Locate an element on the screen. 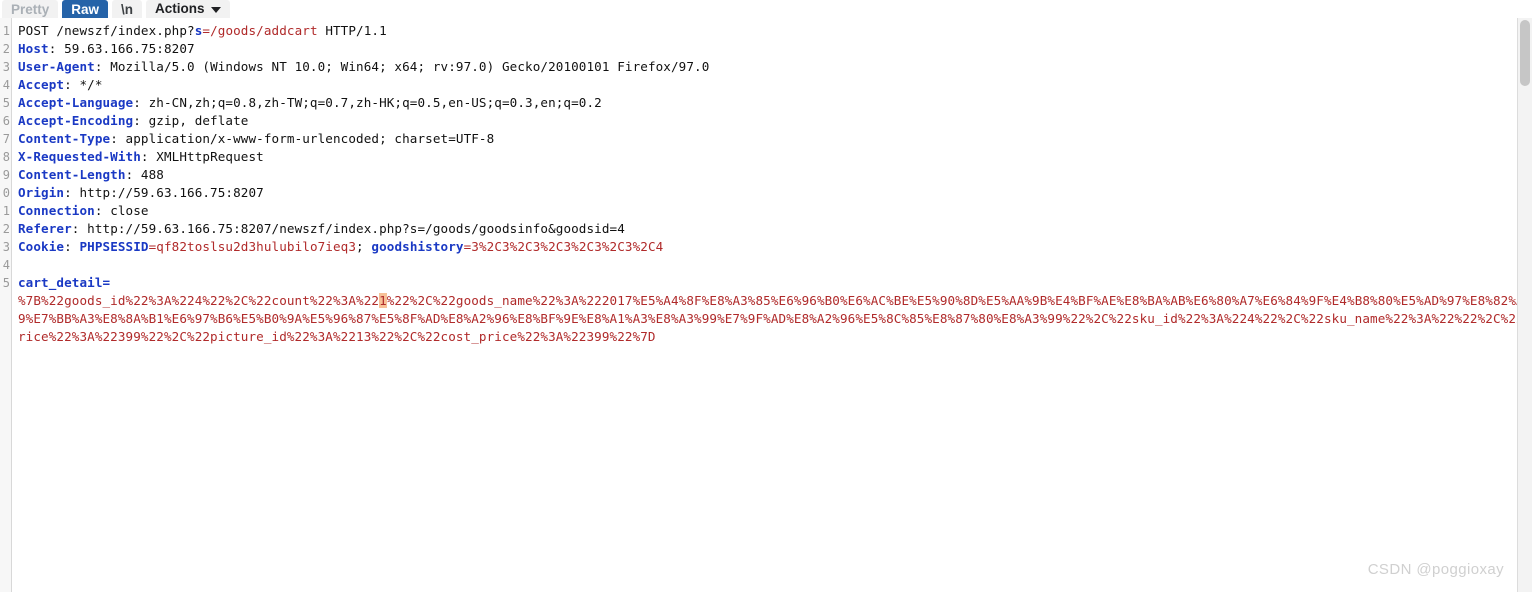 This screenshot has height=592, width=1532. header-name: Origin is located at coordinates (41, 192).